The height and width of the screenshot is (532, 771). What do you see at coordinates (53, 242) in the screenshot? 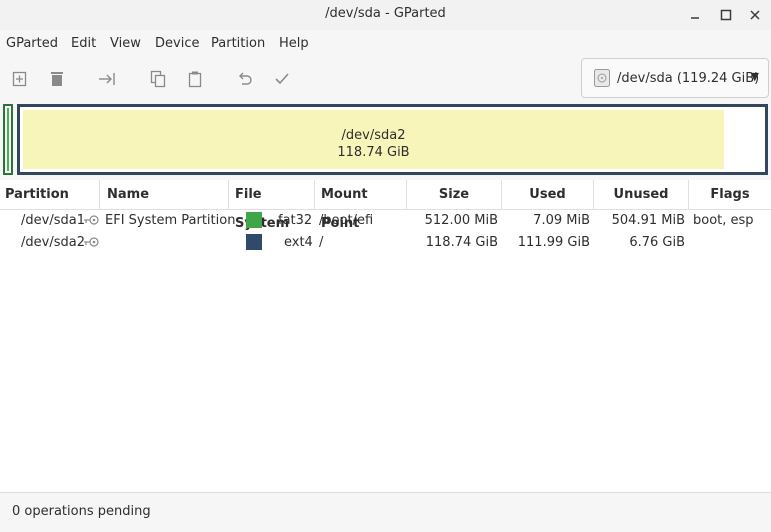
I see `cell-partition: /dev/sda2` at bounding box center [53, 242].